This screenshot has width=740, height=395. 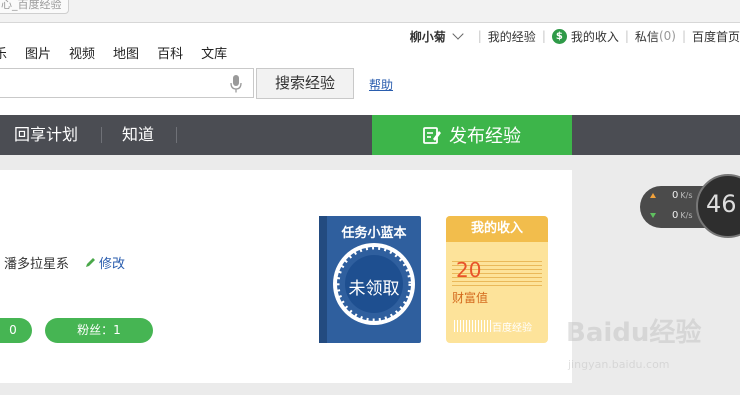 What do you see at coordinates (37, 264) in the screenshot?
I see `user-location: 潘多拉星系` at bounding box center [37, 264].